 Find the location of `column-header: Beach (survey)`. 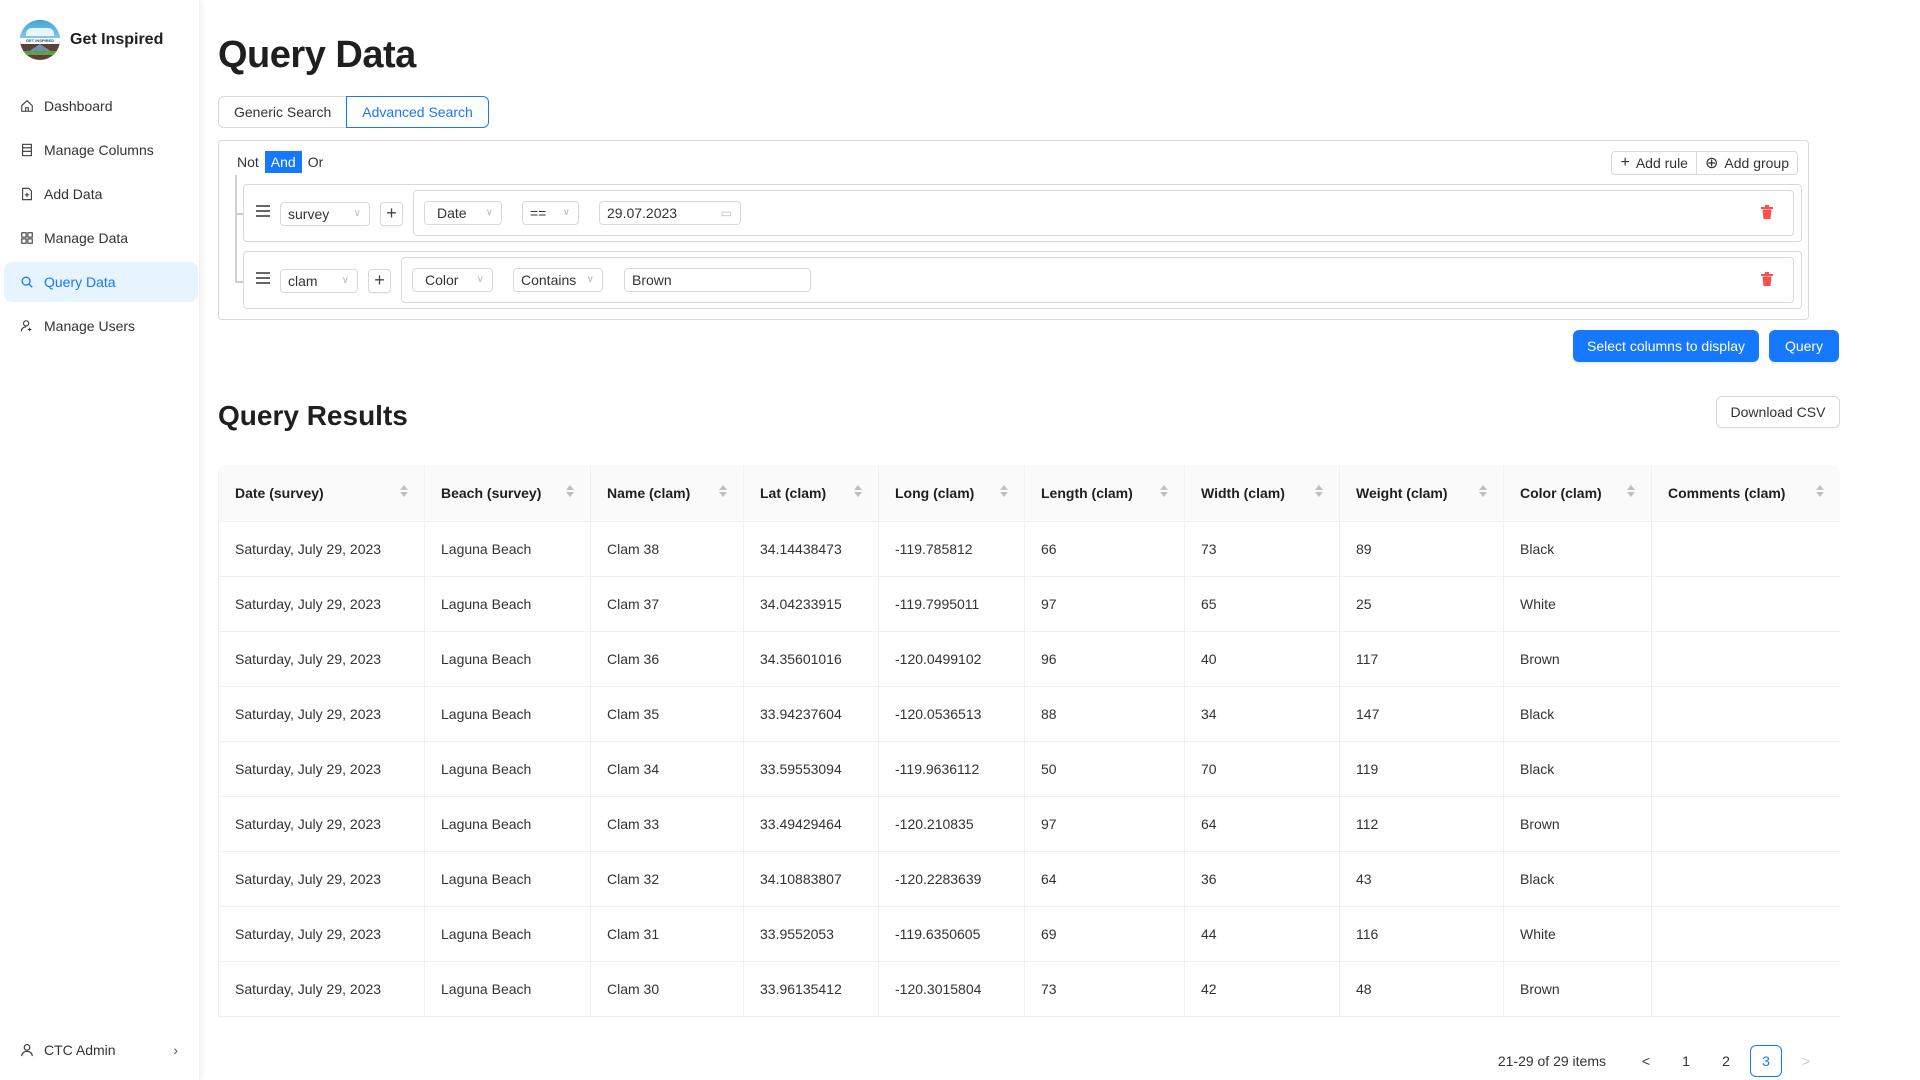

column-header: Beach (survey) is located at coordinates (507, 493).